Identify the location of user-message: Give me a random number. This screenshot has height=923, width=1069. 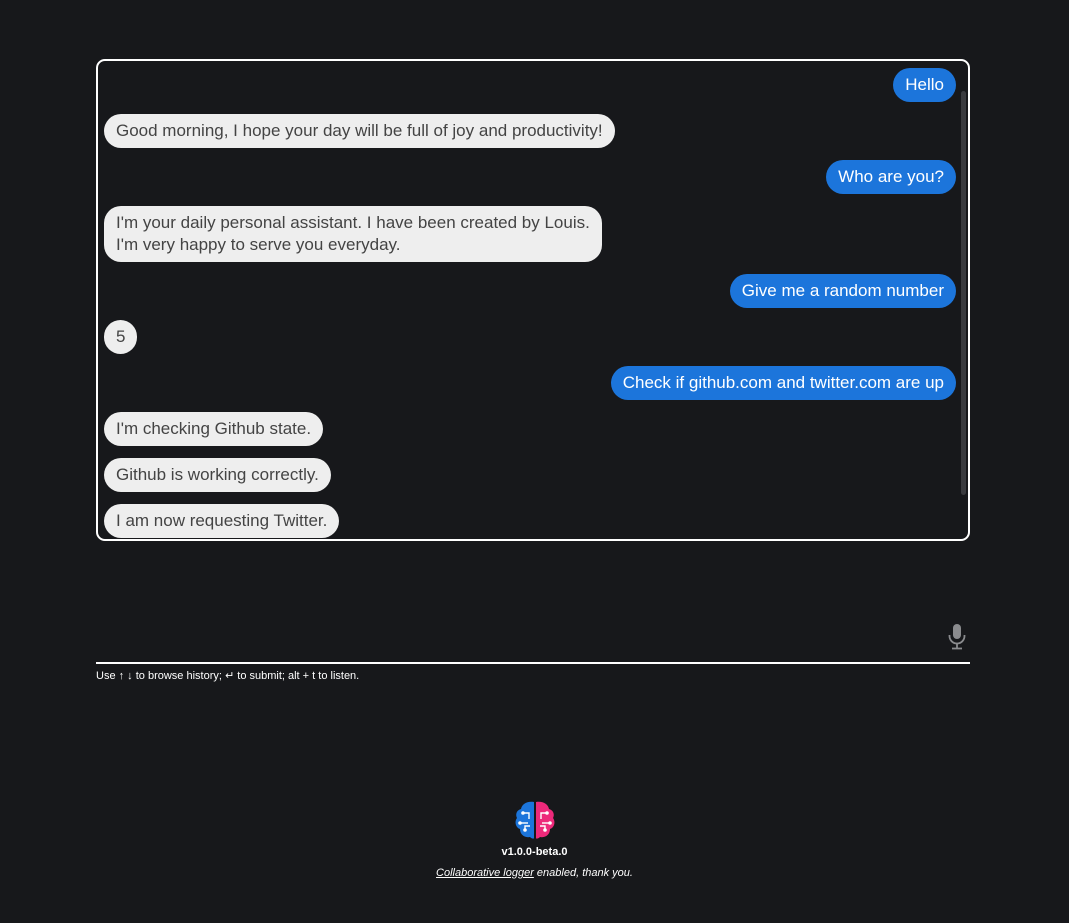
(530, 291).